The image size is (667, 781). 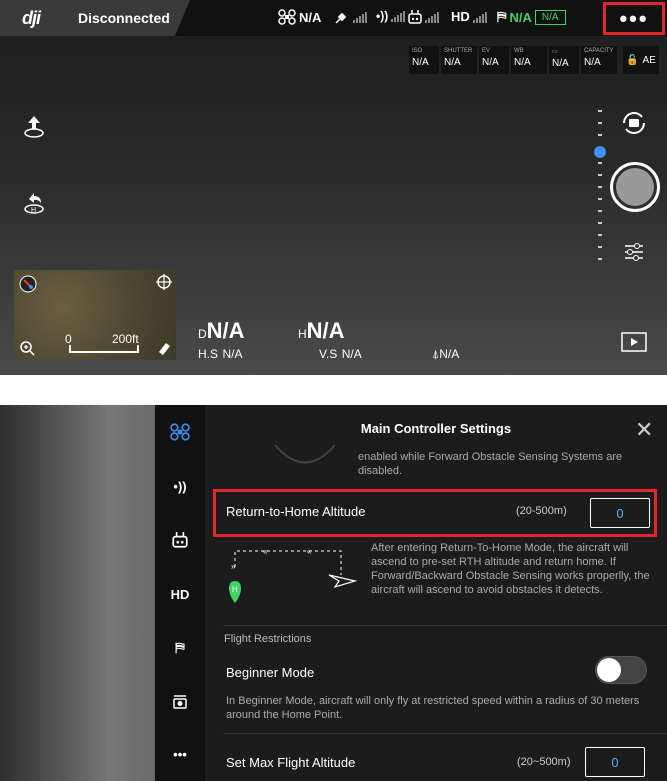 What do you see at coordinates (296, 511) in the screenshot?
I see `rth-altitude-label: Return-to-Home Altitude` at bounding box center [296, 511].